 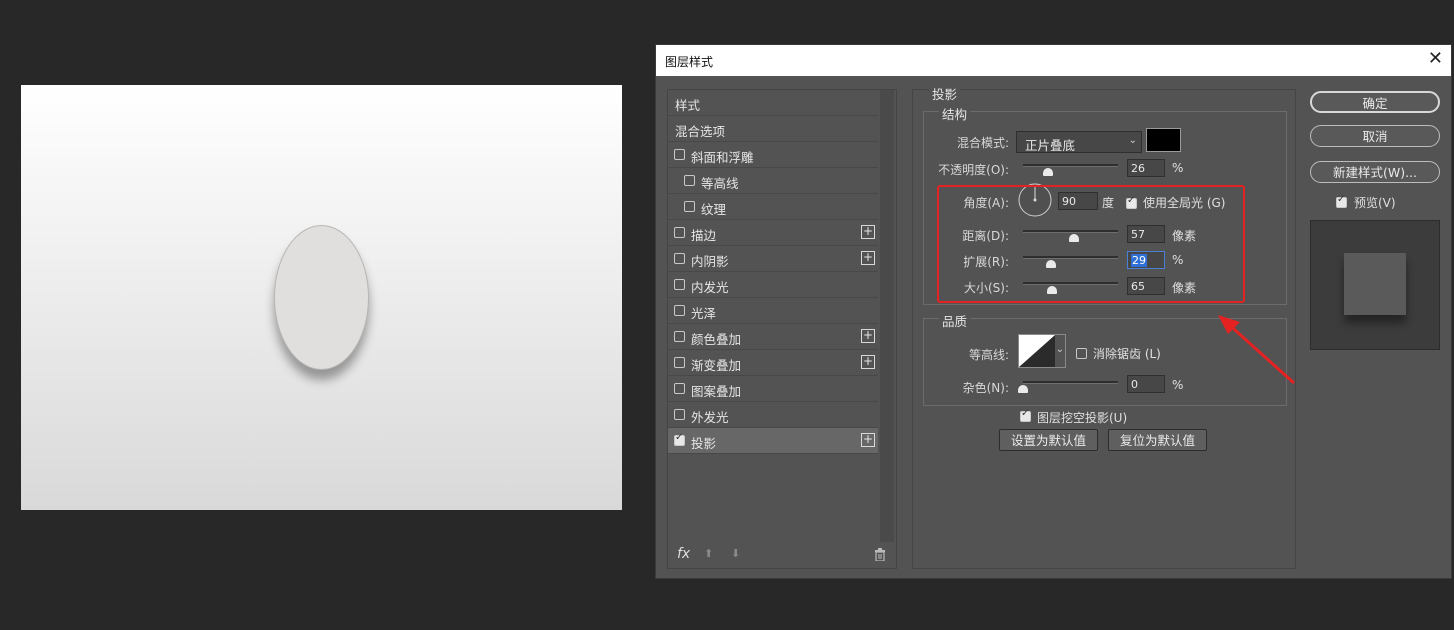 What do you see at coordinates (716, 391) in the screenshot?
I see `style-item-label: 图案叠加` at bounding box center [716, 391].